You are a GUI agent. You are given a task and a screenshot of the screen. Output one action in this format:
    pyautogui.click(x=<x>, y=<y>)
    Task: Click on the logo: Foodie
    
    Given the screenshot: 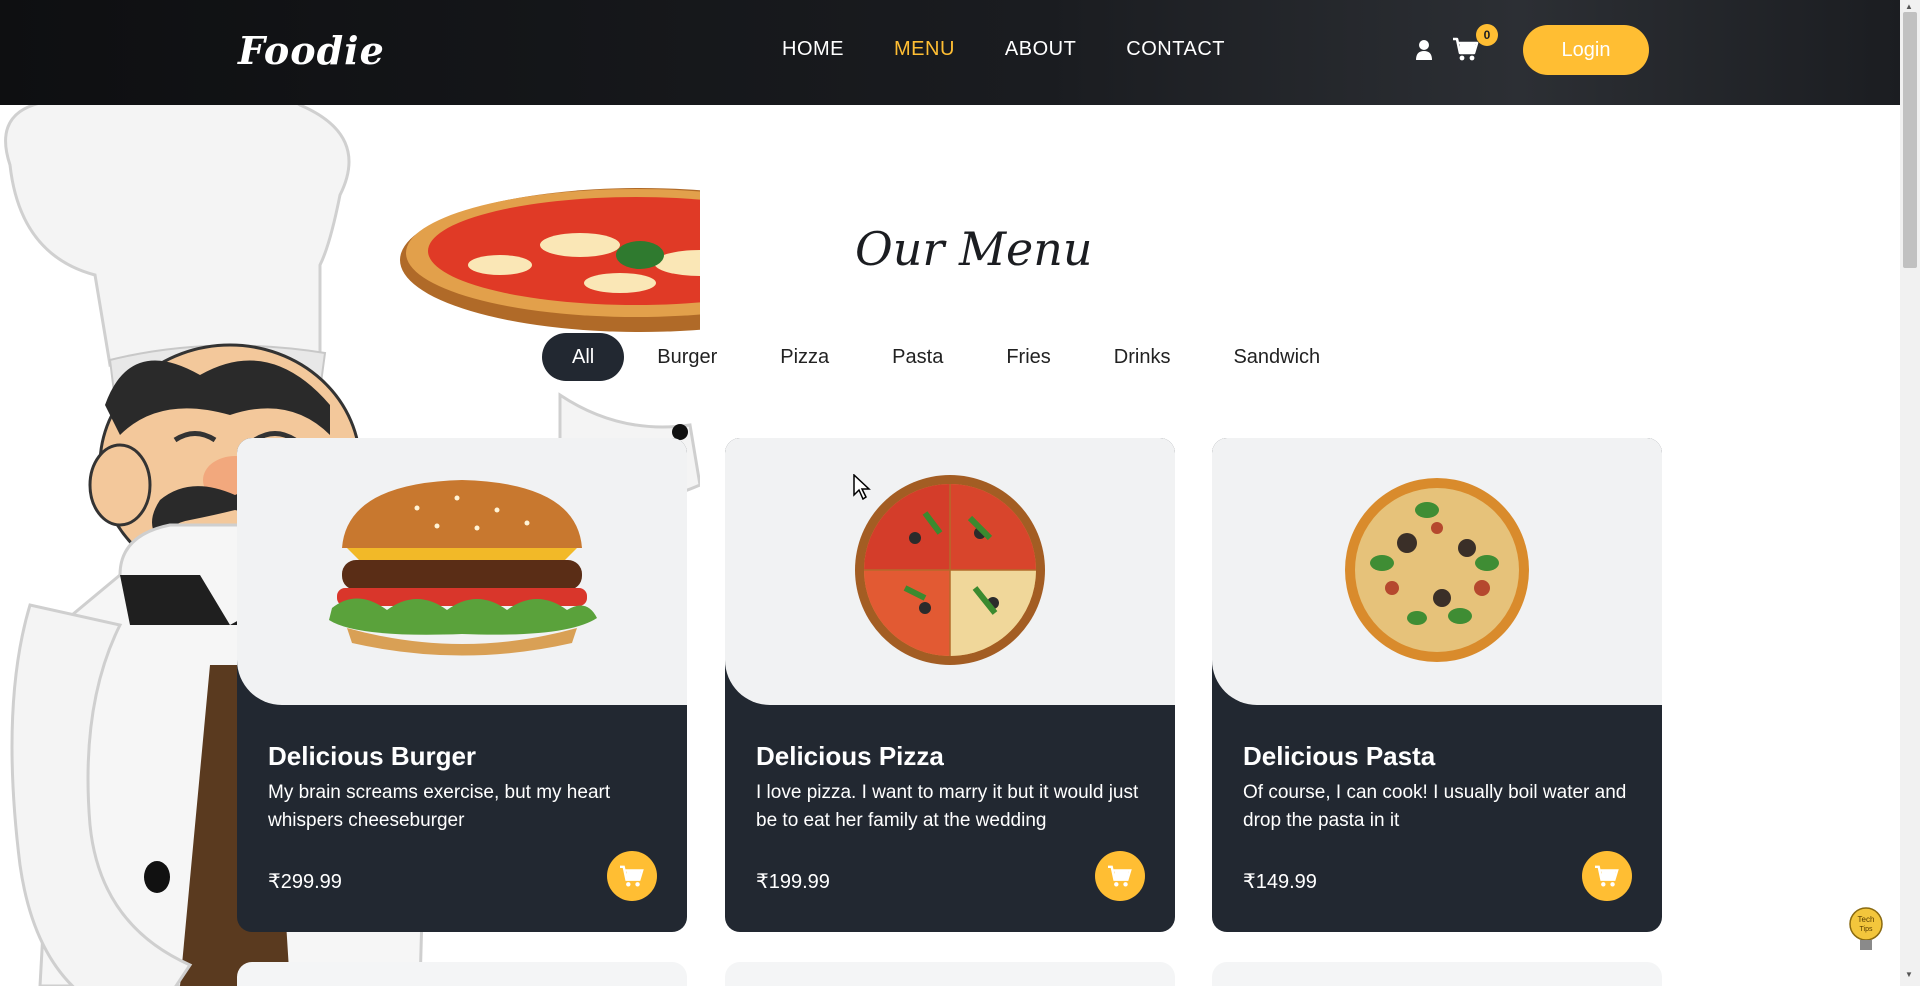 What is the action you would take?
    pyautogui.click(x=311, y=50)
    